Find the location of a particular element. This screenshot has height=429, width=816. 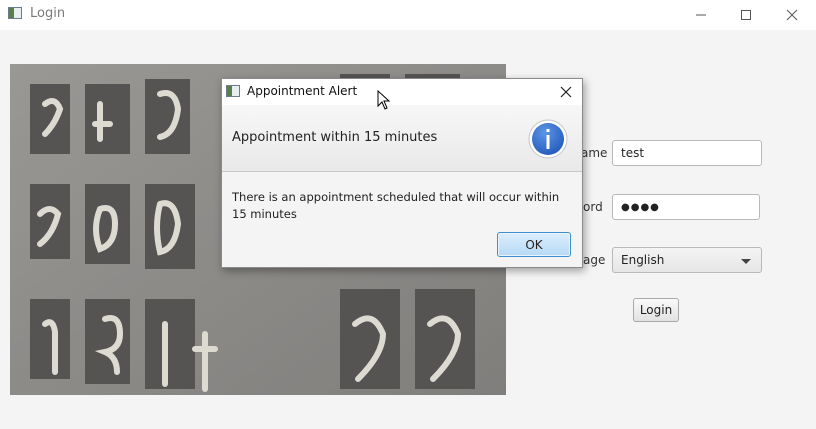

dialog-header-text: Appointment within 15 minutes is located at coordinates (335, 137).